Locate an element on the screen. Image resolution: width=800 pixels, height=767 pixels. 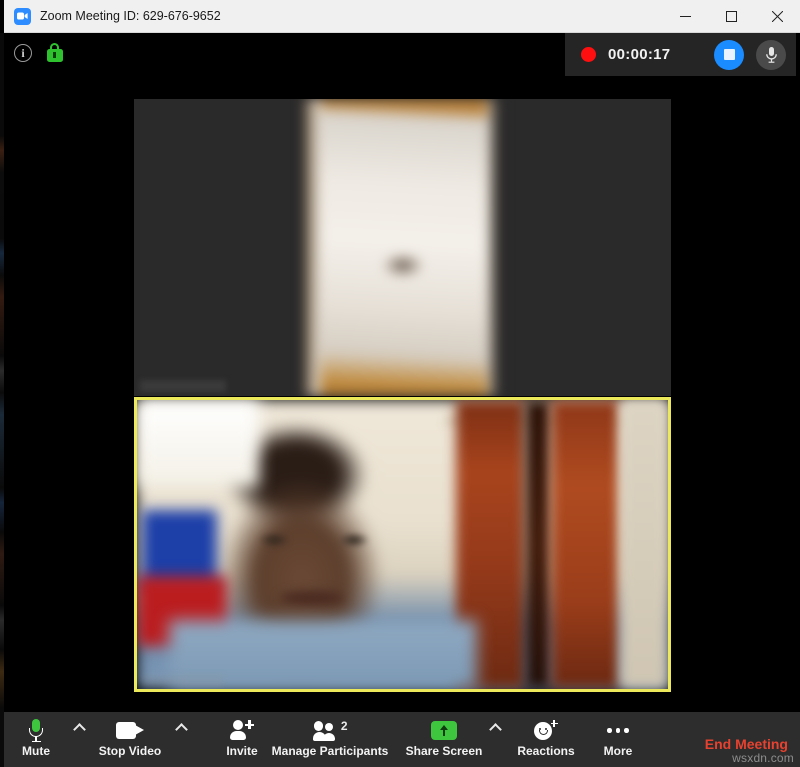
more-button: More is located at coordinates (618, 739).